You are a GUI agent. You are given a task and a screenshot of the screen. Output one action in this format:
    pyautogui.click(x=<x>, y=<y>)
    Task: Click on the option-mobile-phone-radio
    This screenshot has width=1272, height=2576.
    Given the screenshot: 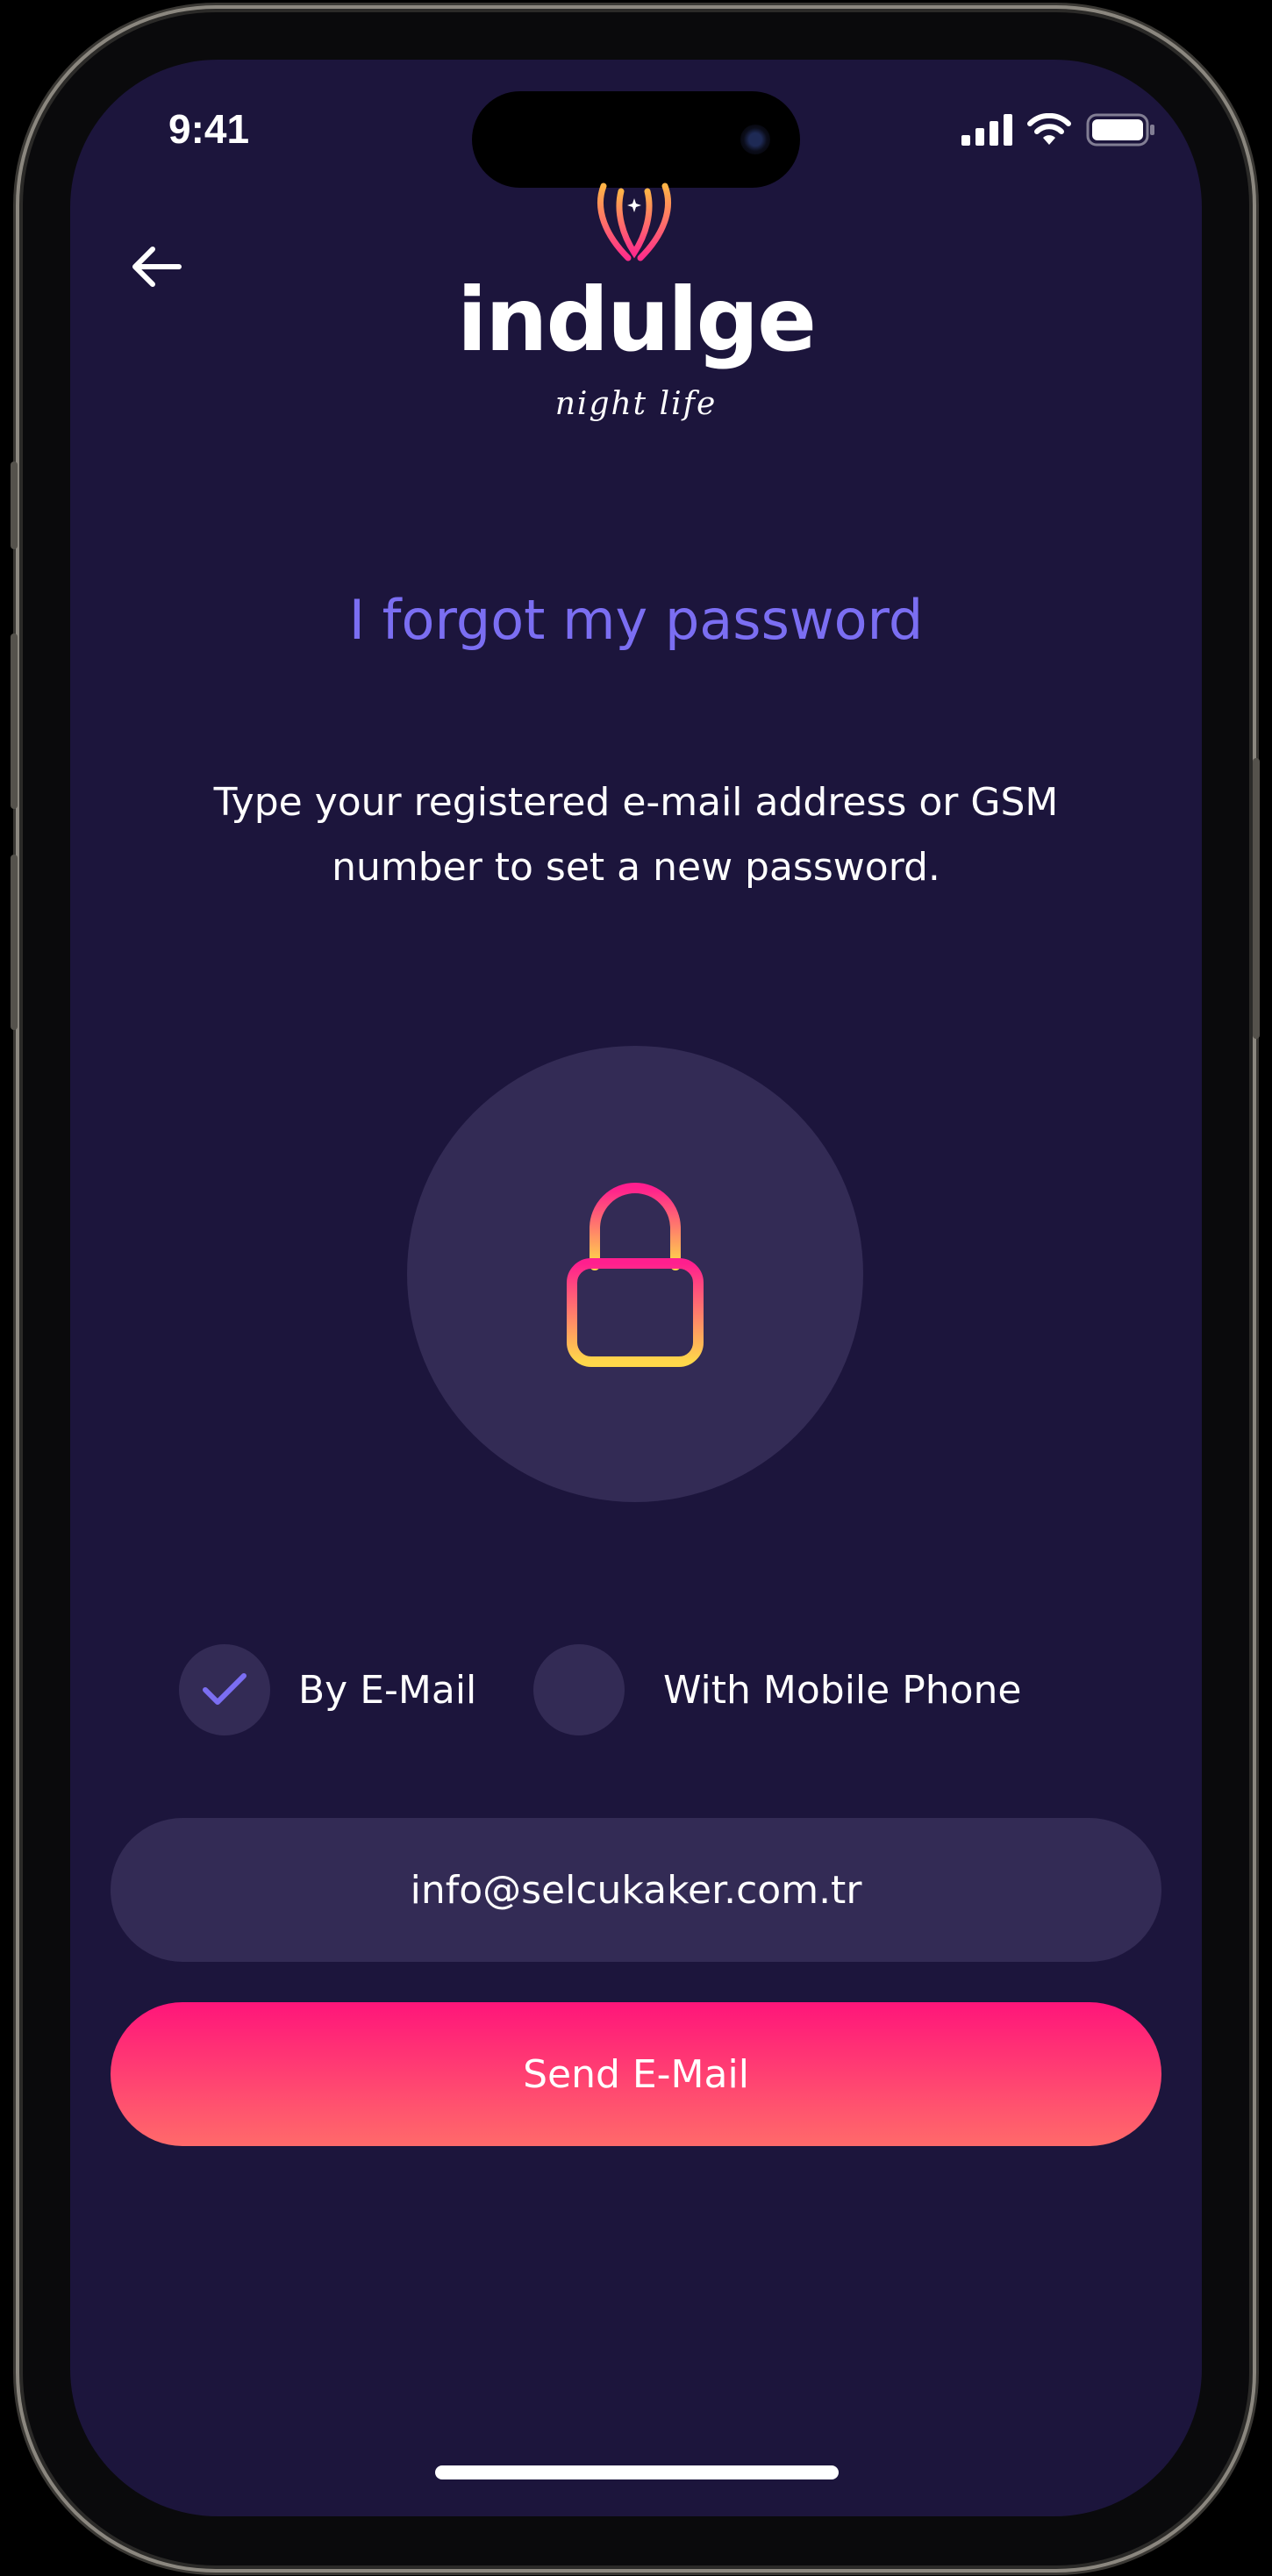 What is the action you would take?
    pyautogui.click(x=579, y=1689)
    